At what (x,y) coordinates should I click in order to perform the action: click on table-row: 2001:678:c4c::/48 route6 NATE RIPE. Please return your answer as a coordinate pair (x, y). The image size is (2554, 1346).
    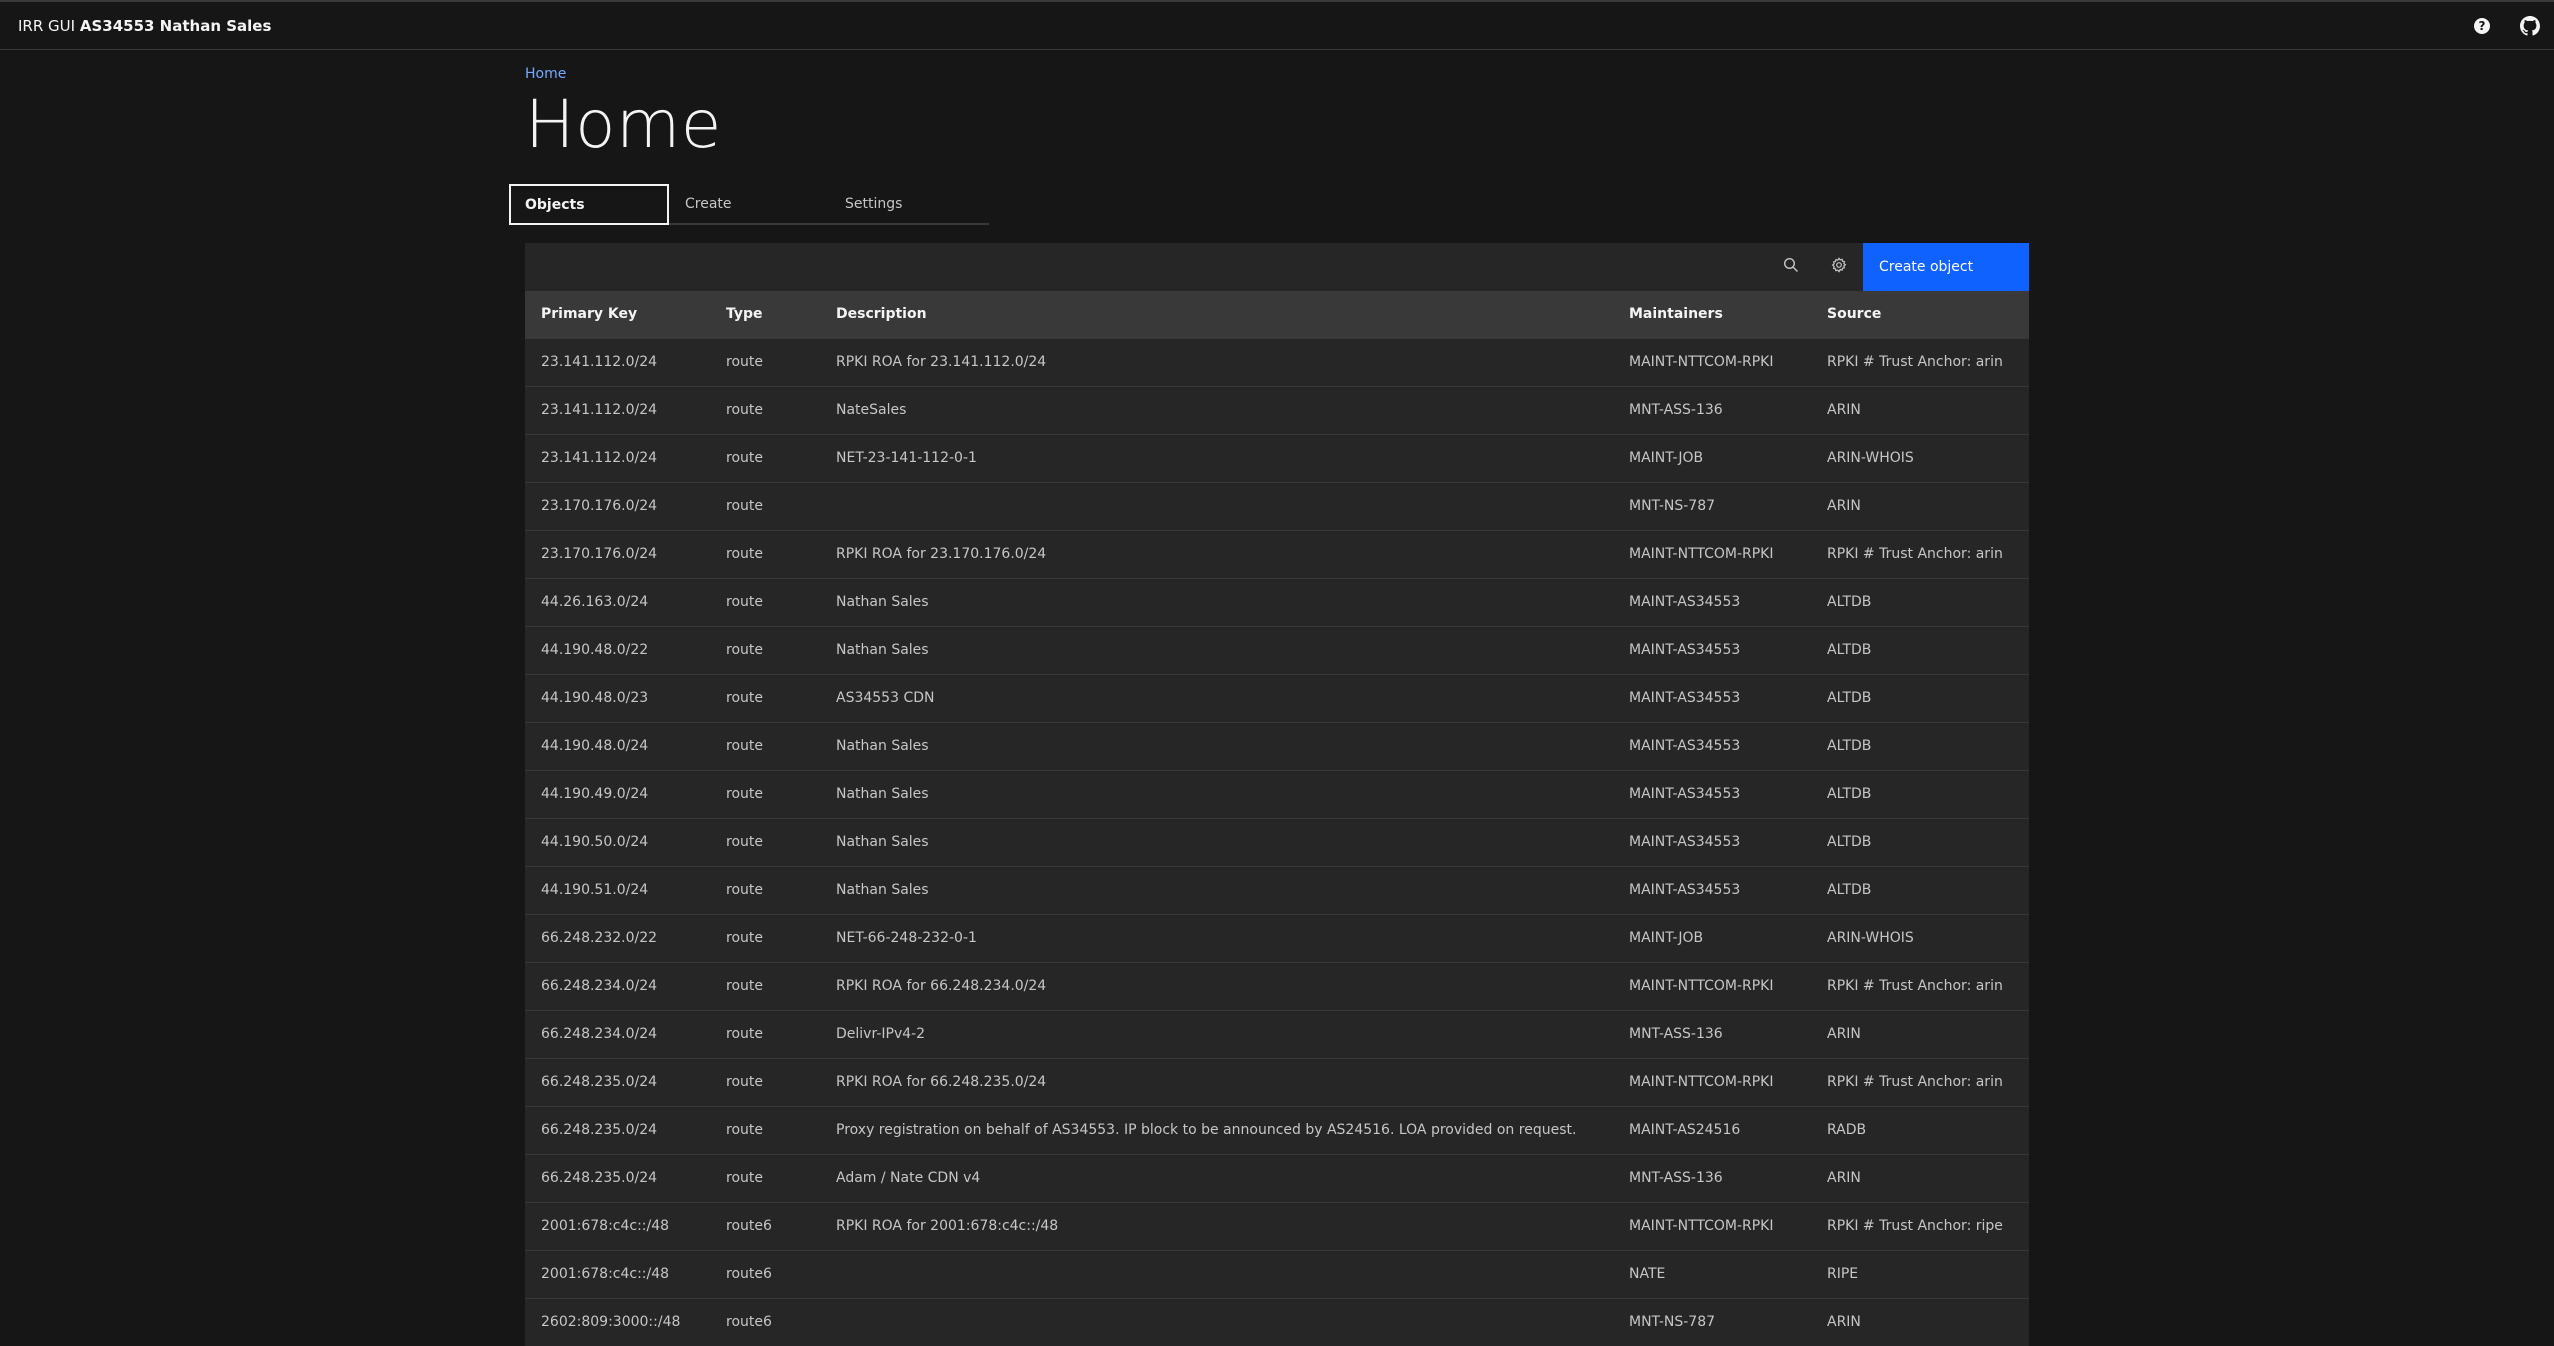
    Looking at the image, I should click on (1277, 1273).